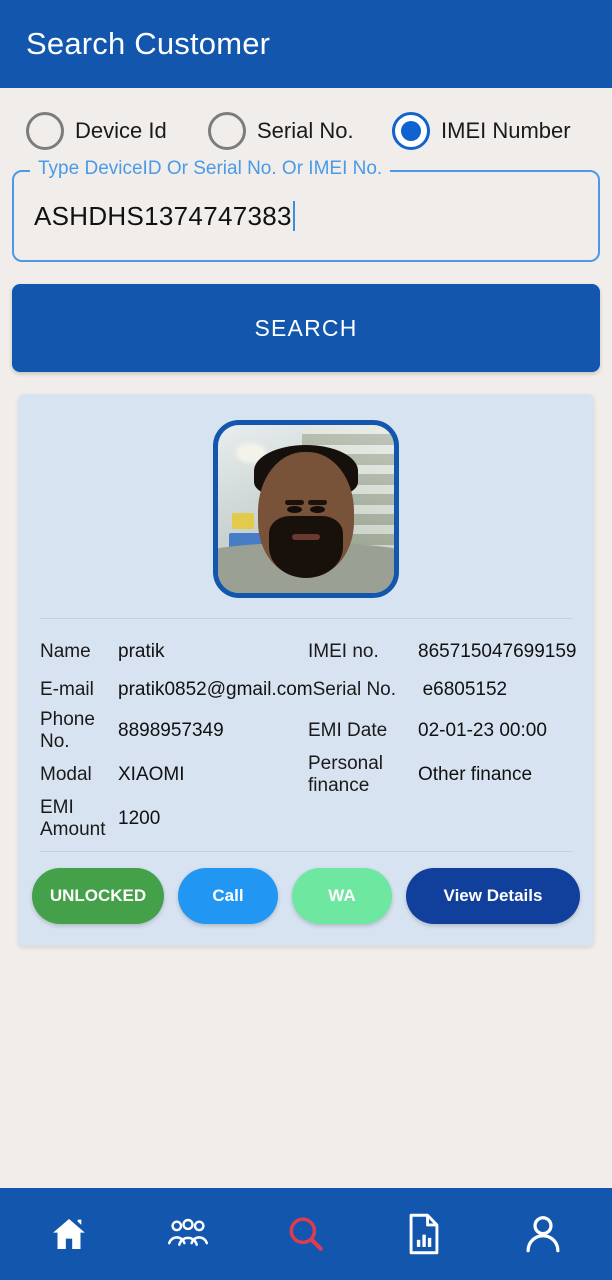  Describe the element at coordinates (318, 503) in the screenshot. I see `photo-brow-right` at that location.